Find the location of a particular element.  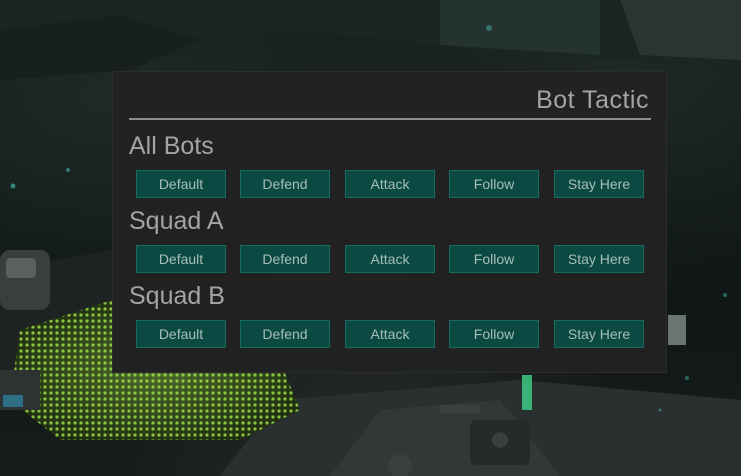

button-row-squad-a: Default Defend Attack Follow Stay Here is located at coordinates (391, 259).